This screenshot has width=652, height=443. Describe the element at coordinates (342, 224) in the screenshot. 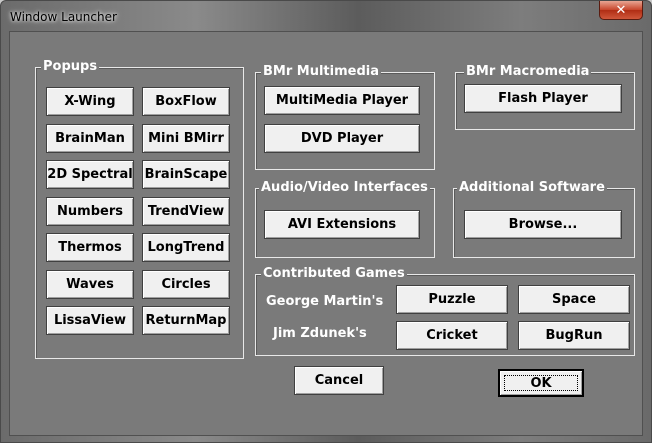

I see `avi-extensions-button: AVI Extensions` at that location.